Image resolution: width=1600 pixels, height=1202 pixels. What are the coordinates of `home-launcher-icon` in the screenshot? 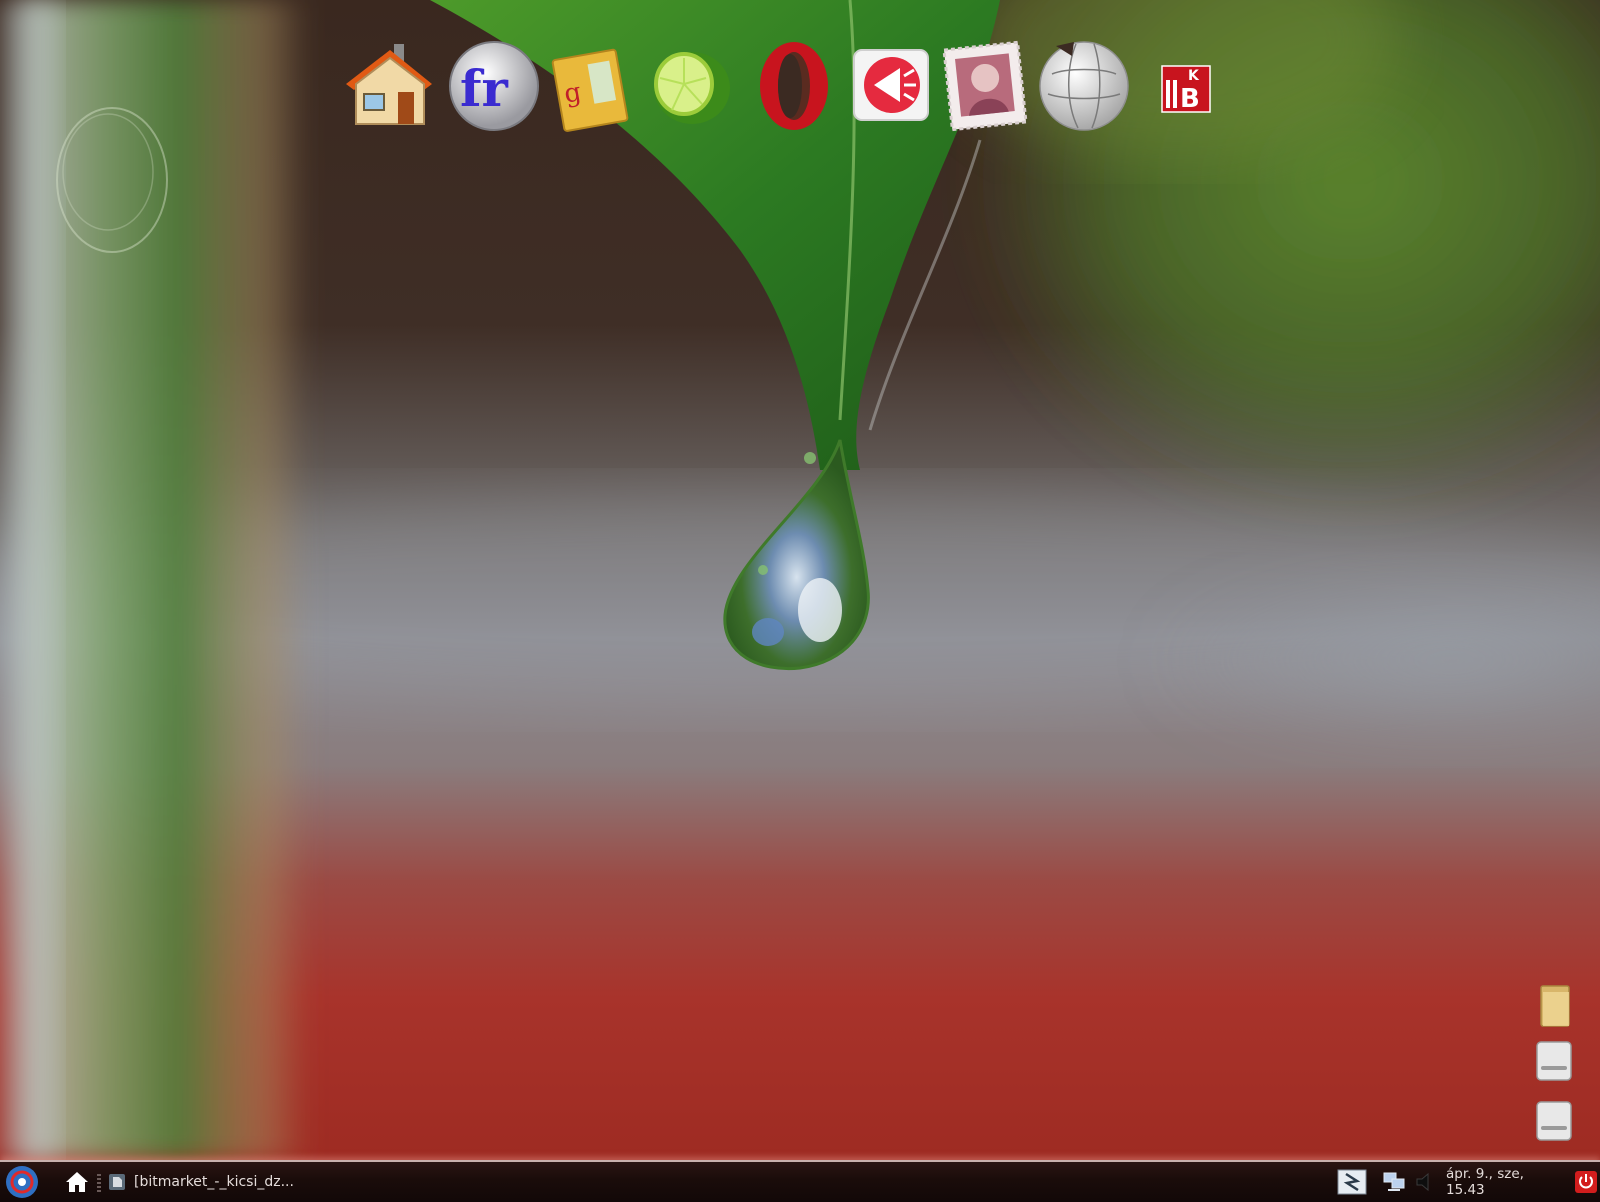 It's located at (77, 1182).